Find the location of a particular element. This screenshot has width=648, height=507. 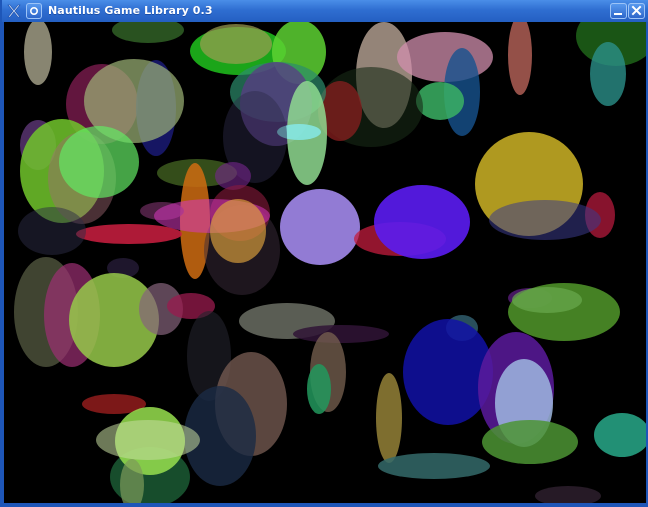

minimize-icon is located at coordinates (618, 14).